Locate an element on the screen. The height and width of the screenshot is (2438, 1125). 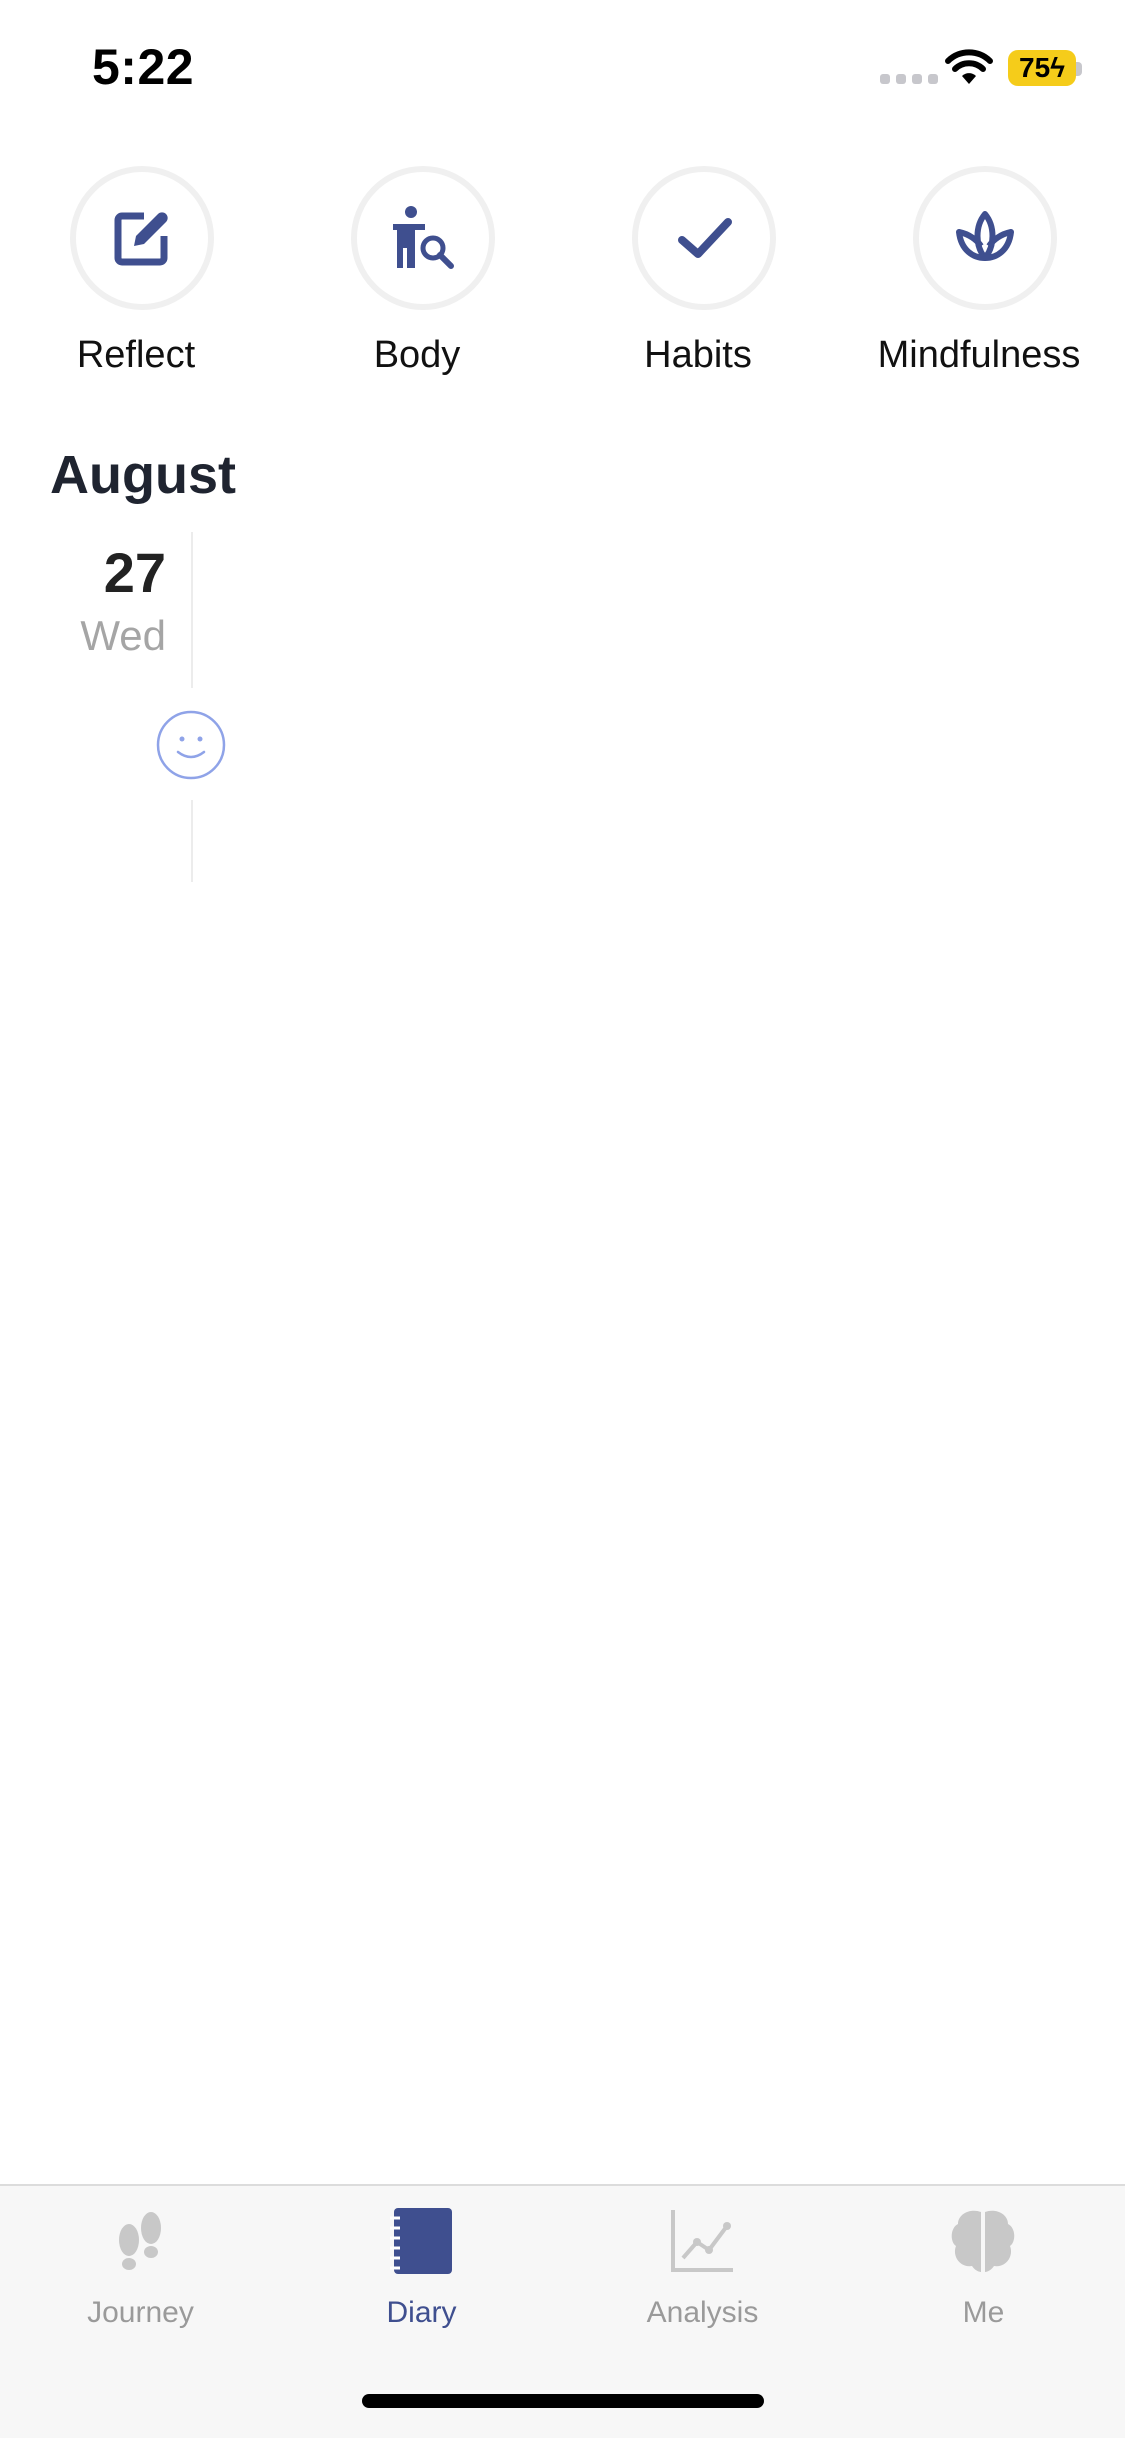
status-time: 5:22 is located at coordinates (143, 67).